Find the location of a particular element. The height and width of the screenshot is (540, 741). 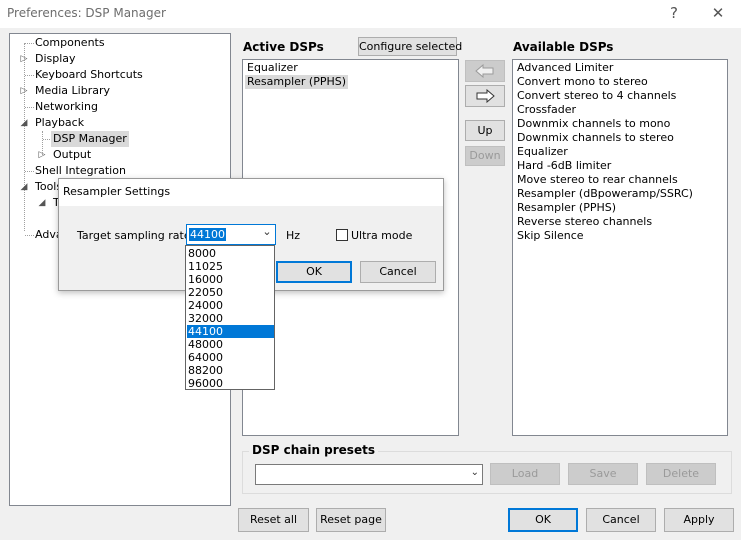

ultra-mode-label: Ultra mode is located at coordinates (381, 235).